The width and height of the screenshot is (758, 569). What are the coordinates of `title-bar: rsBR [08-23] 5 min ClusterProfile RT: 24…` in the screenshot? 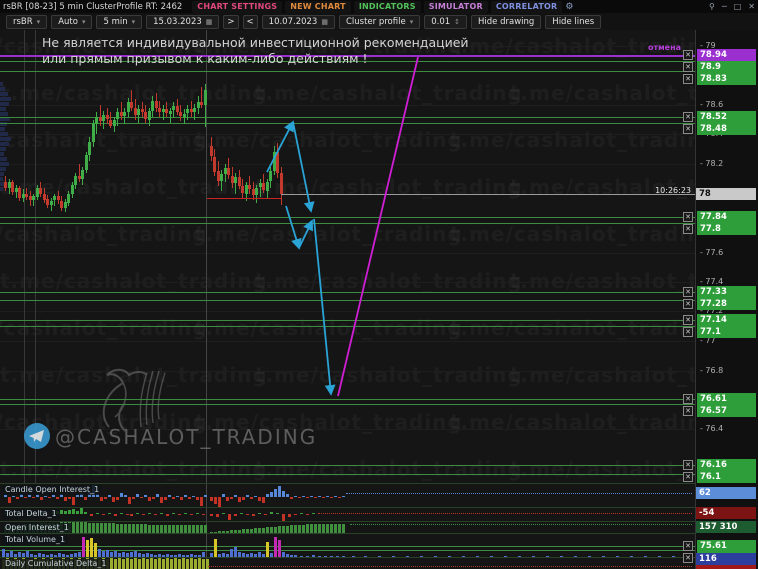 It's located at (379, 6).